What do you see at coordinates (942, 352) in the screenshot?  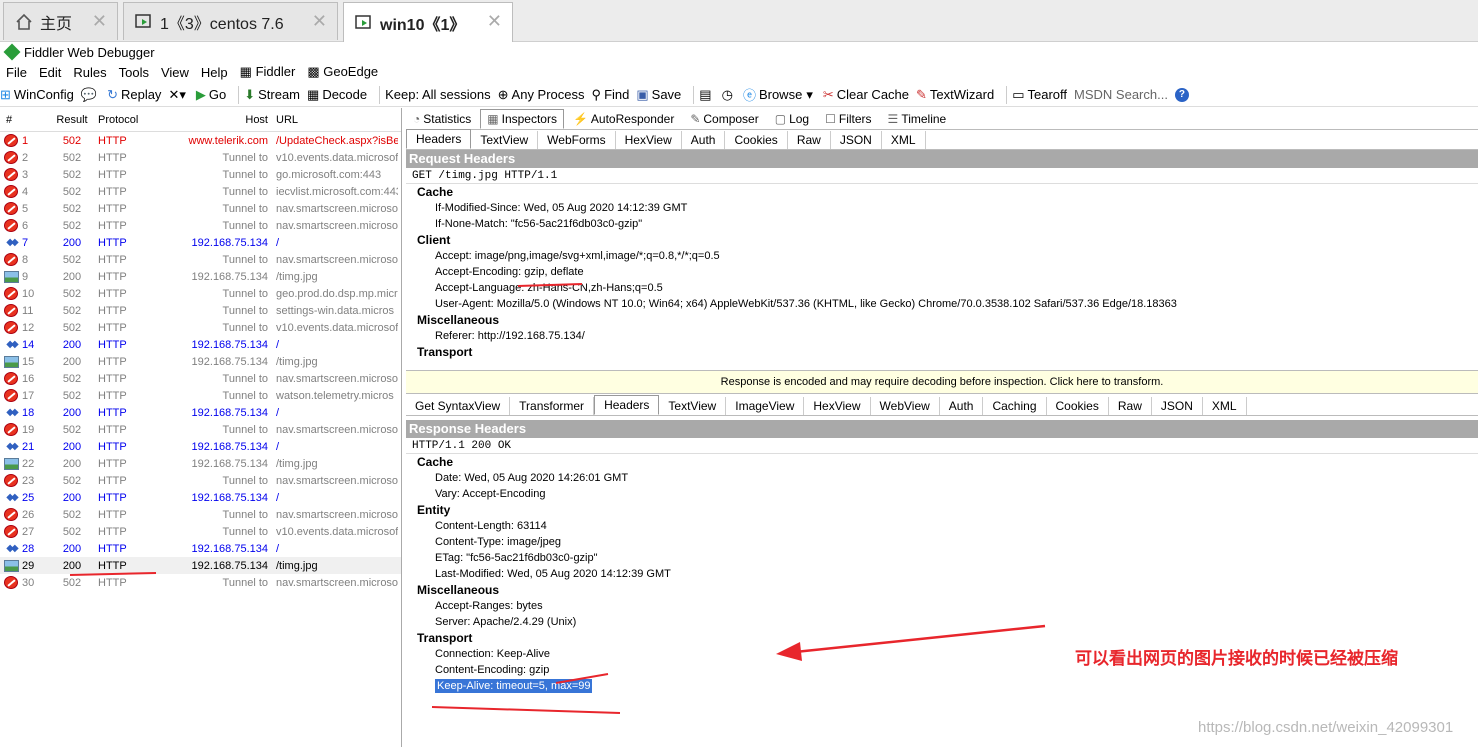 I see `header-group-title: Transport` at bounding box center [942, 352].